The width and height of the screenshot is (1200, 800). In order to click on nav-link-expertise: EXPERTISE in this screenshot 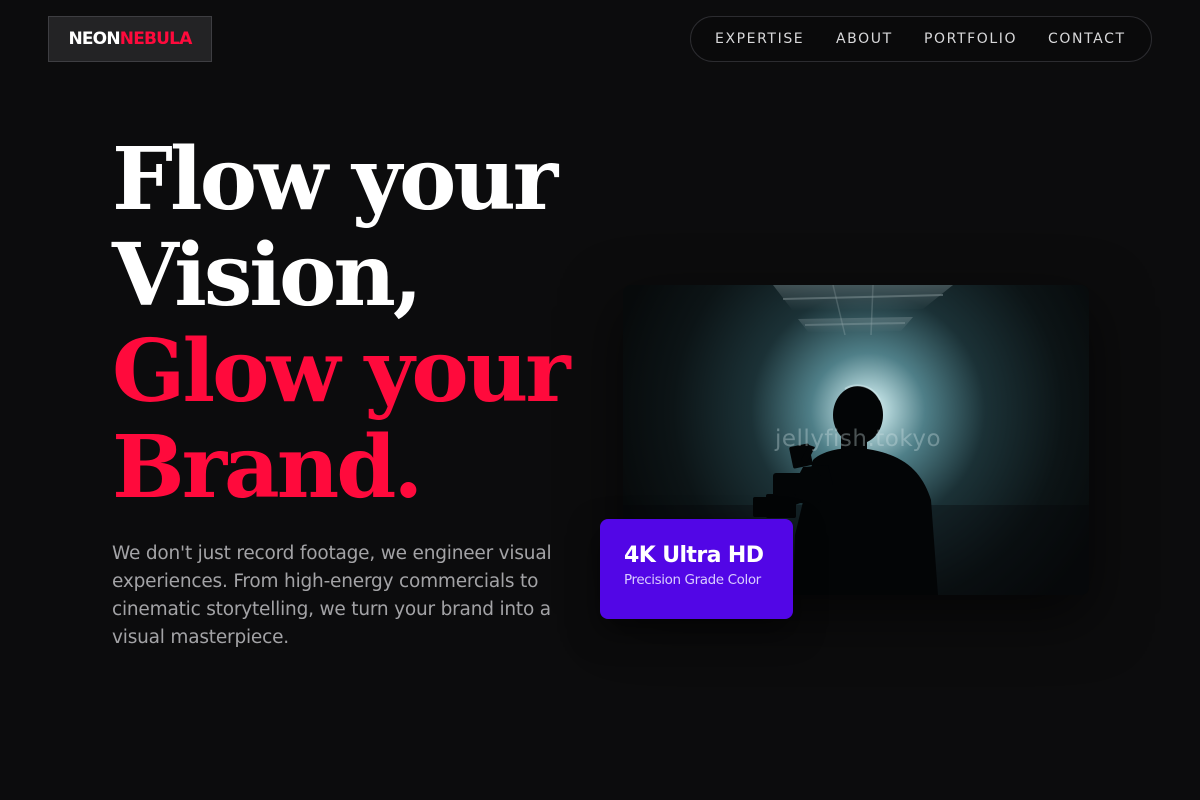, I will do `click(759, 39)`.